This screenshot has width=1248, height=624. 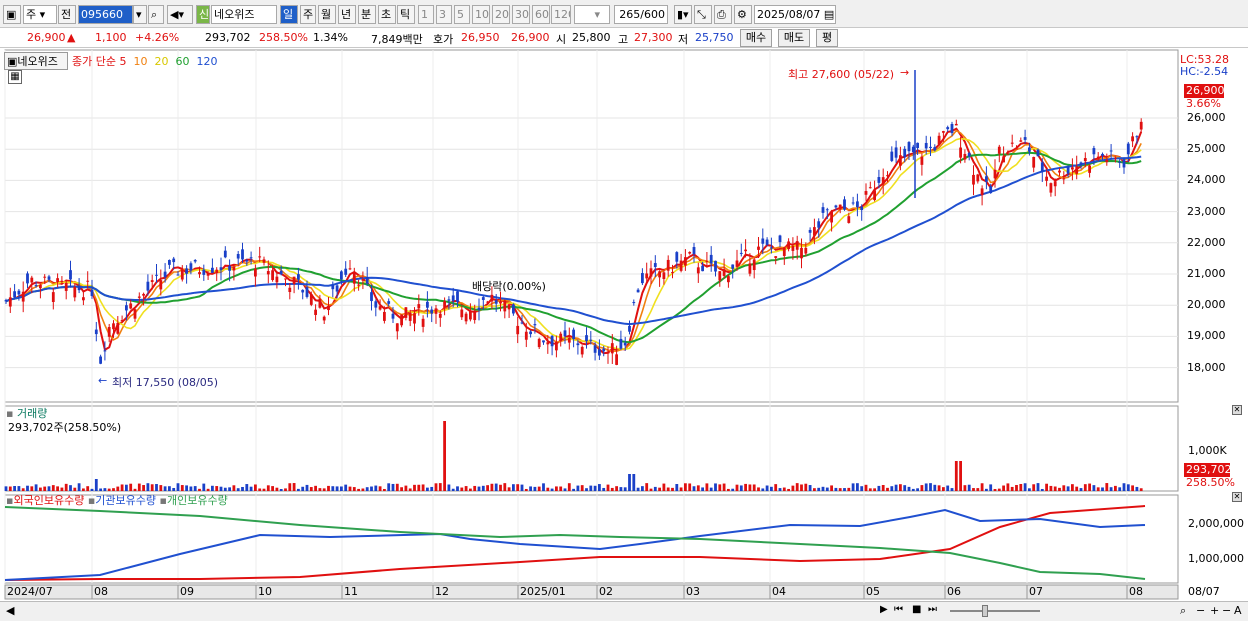 I want to click on interval-30: 30, so click(x=521, y=14).